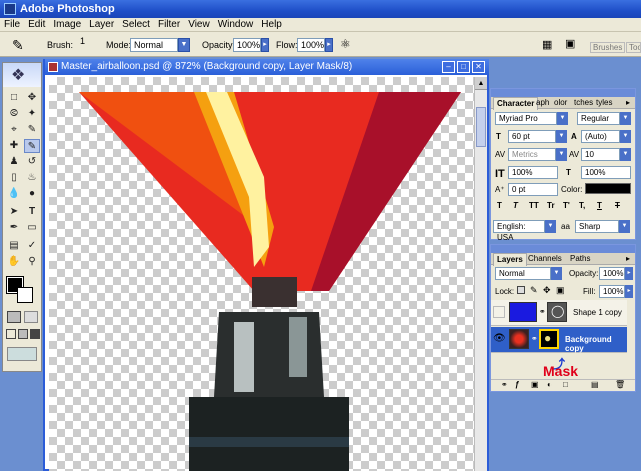 The width and height of the screenshot is (641, 471). I want to click on layer-visibility-toggle, so click(499, 312).